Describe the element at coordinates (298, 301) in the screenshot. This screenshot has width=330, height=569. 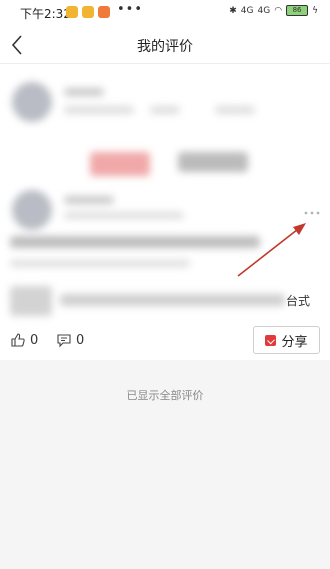
I see `product-title-fragment: 台式` at that location.